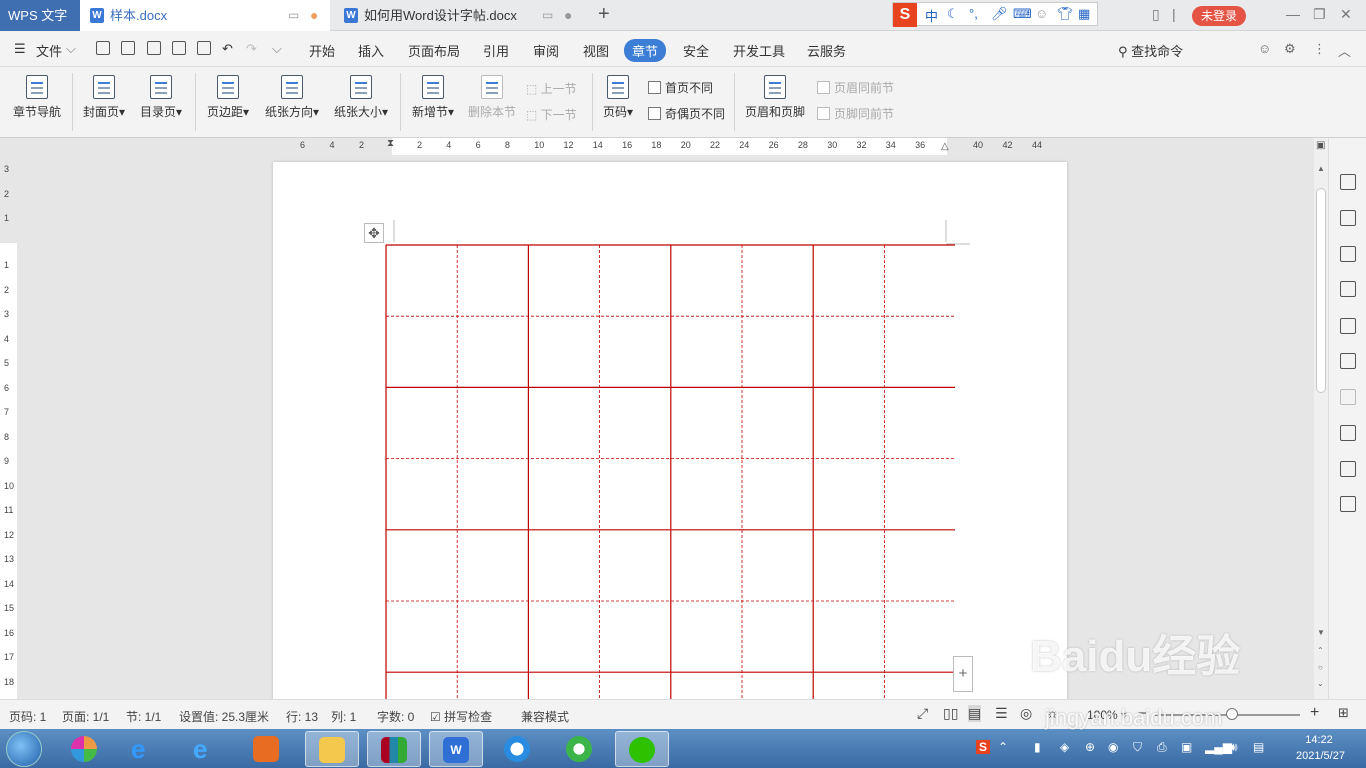 The width and height of the screenshot is (1366, 768). What do you see at coordinates (104, 97) in the screenshot?
I see `cover-page-button: 封面页▾` at bounding box center [104, 97].